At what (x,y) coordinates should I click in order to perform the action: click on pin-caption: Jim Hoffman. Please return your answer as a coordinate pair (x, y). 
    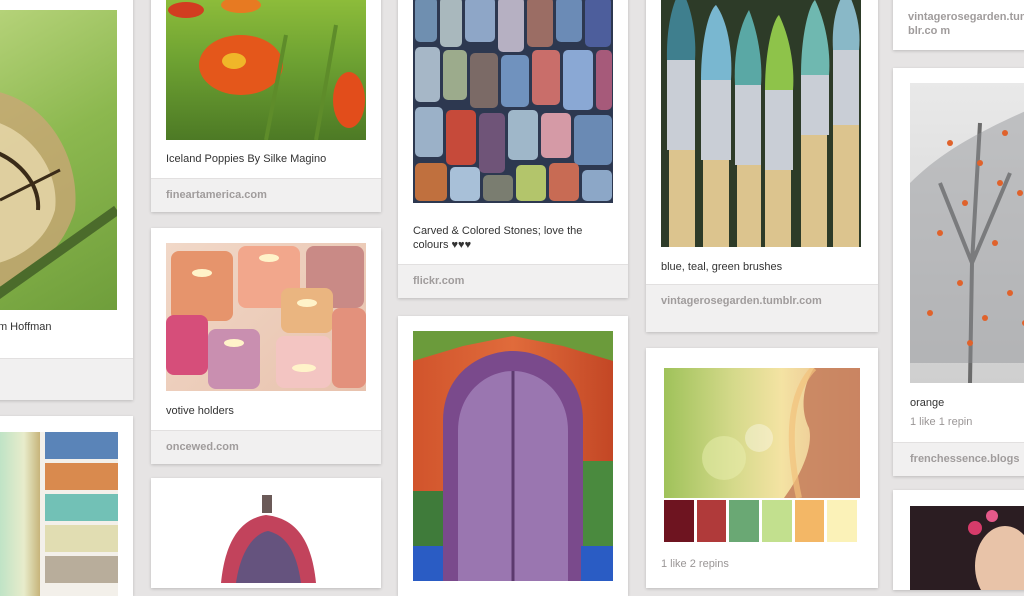
    Looking at the image, I should click on (26, 327).